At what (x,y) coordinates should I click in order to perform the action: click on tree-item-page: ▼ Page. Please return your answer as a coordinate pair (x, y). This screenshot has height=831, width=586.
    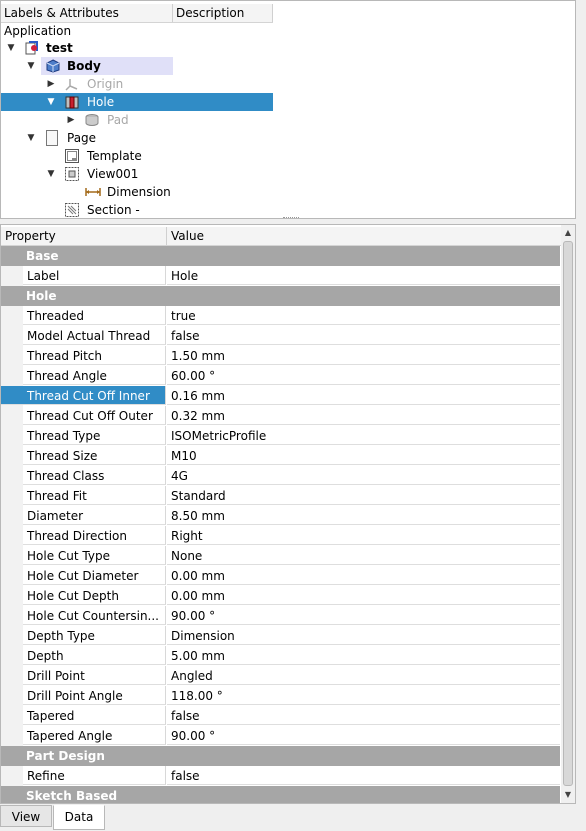
    Looking at the image, I should click on (137, 138).